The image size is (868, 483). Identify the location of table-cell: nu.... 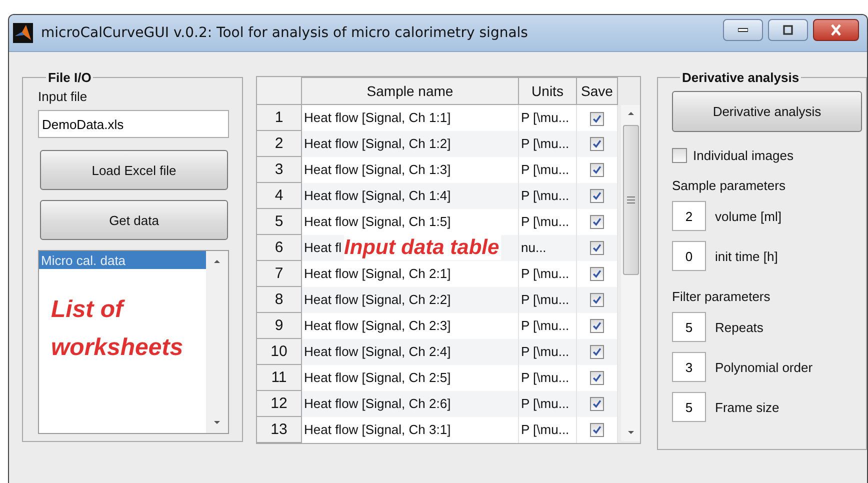
(547, 247).